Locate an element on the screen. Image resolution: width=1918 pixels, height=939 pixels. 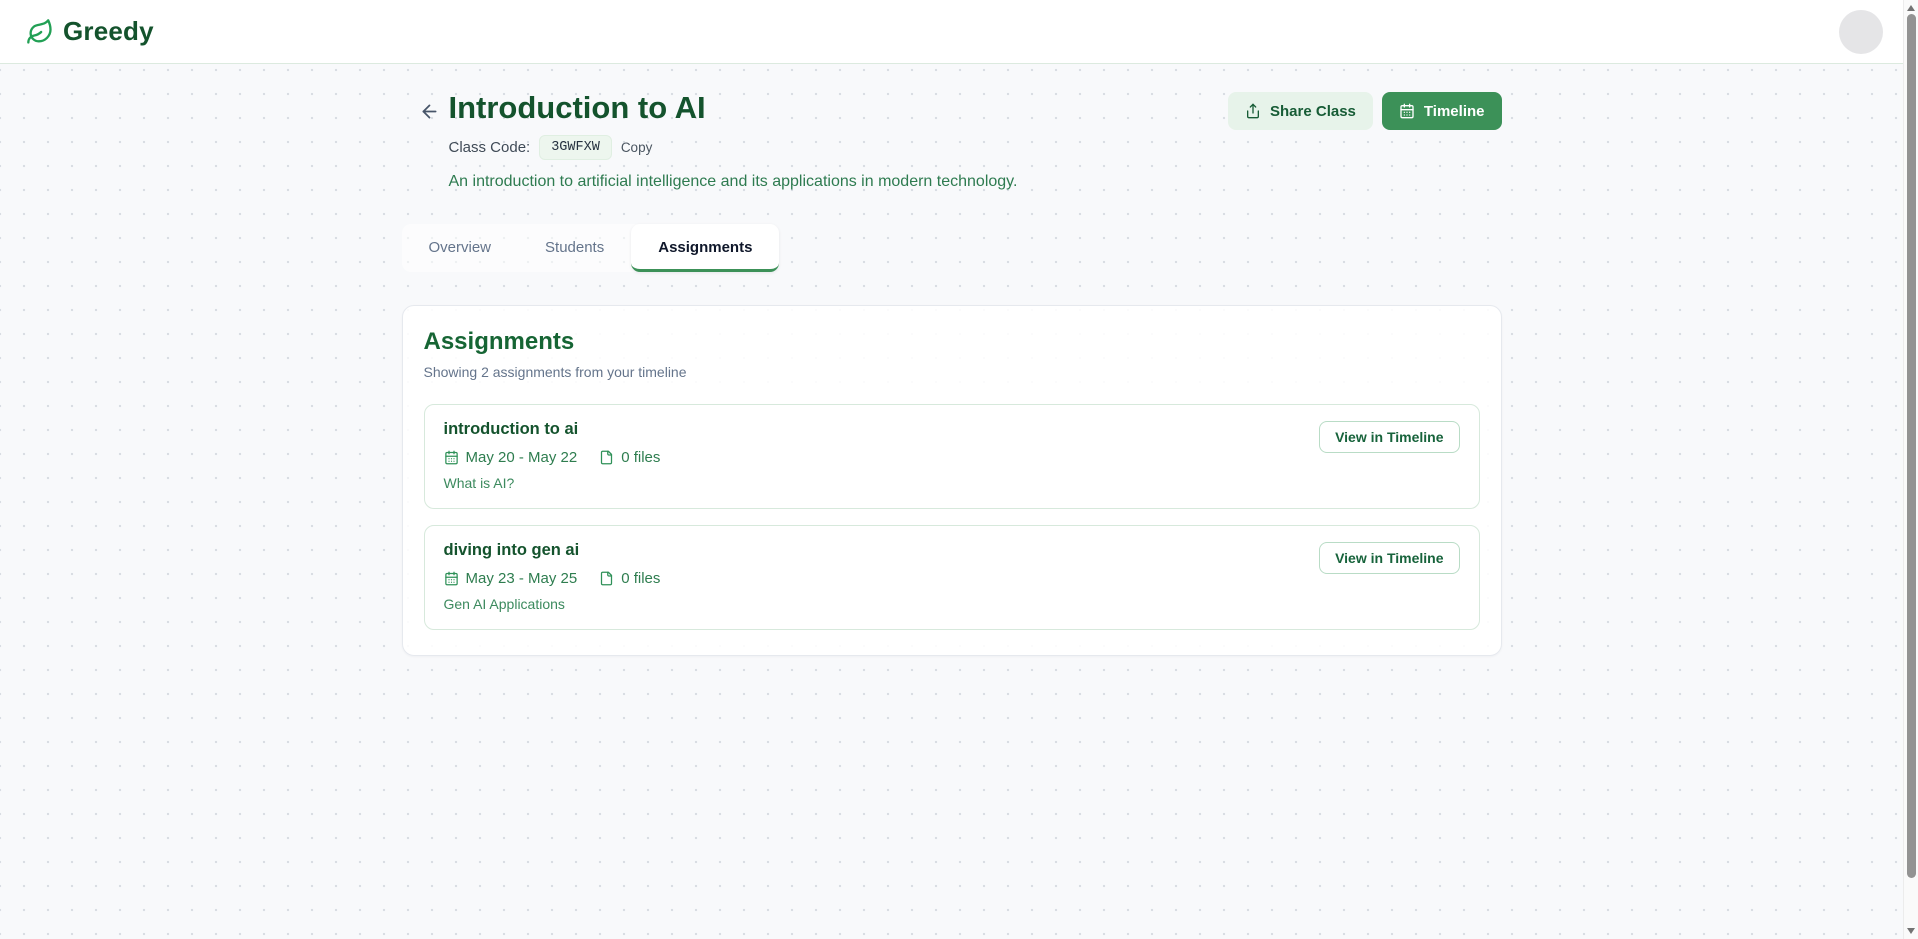
share-class-label: Share Class is located at coordinates (1313, 111).